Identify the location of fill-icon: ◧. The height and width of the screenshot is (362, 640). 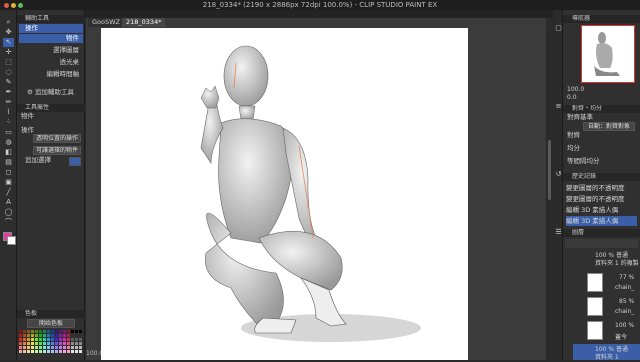
(8, 152).